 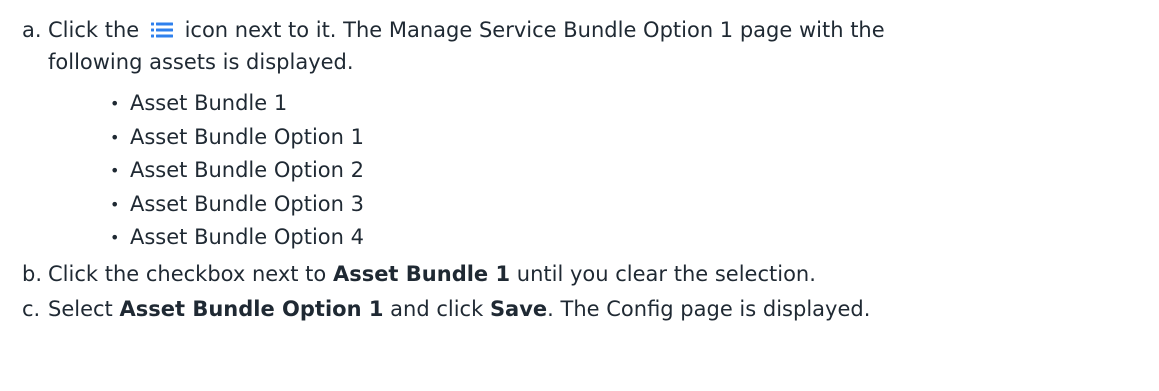 What do you see at coordinates (80, 308) in the screenshot?
I see `step-c-pre: Select` at bounding box center [80, 308].